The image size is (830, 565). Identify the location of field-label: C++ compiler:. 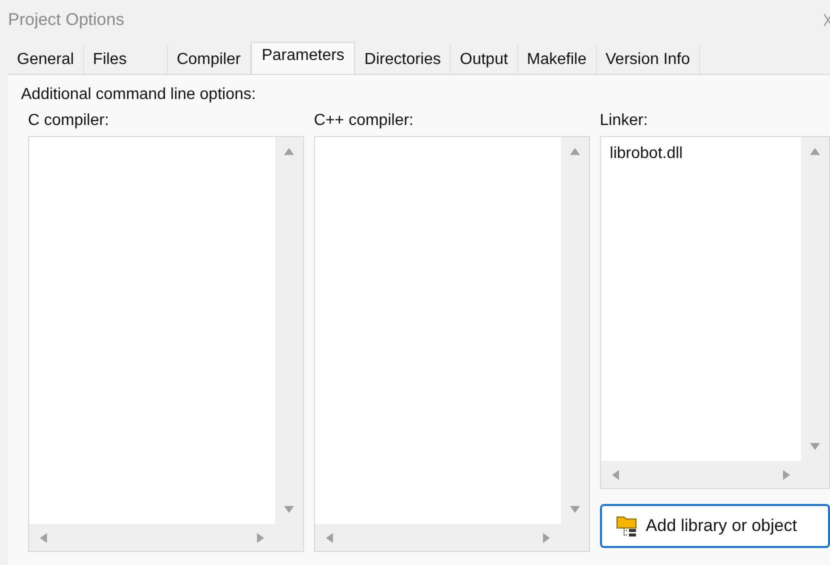
(364, 121).